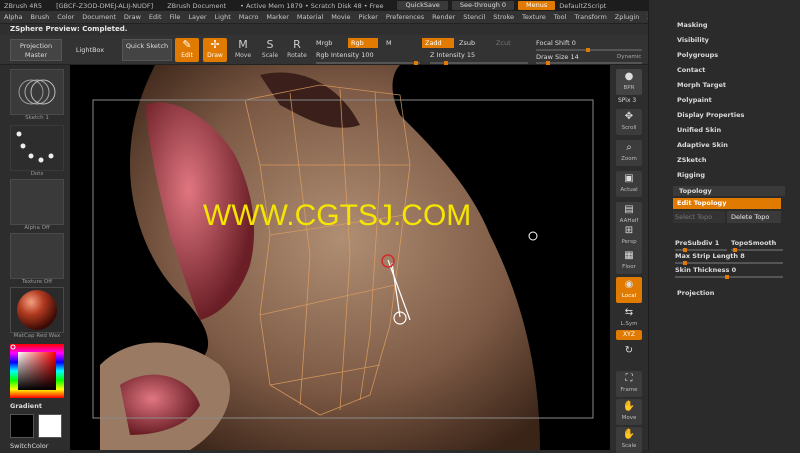 The image size is (800, 453). I want to click on subpalette-adaptive-skin: Adaptive Skin, so click(702, 145).